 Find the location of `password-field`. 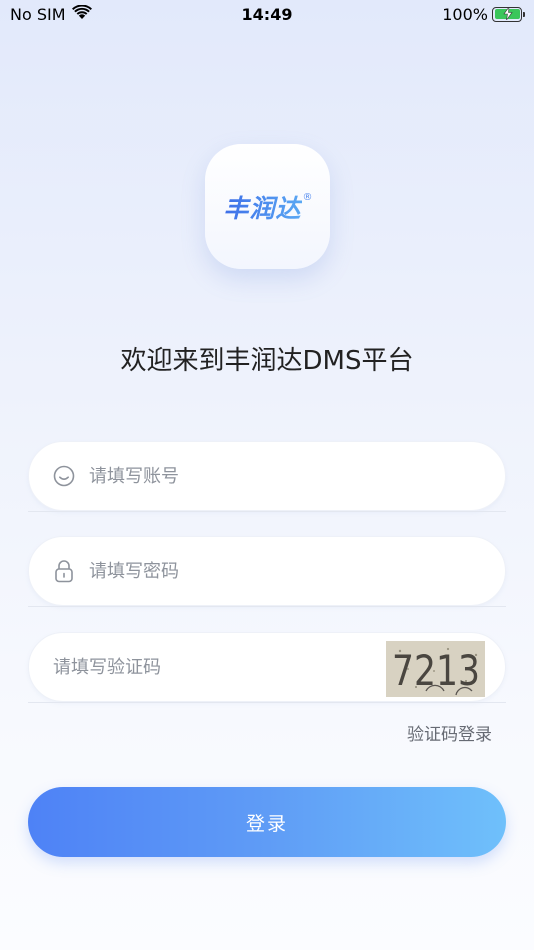

password-field is located at coordinates (267, 571).